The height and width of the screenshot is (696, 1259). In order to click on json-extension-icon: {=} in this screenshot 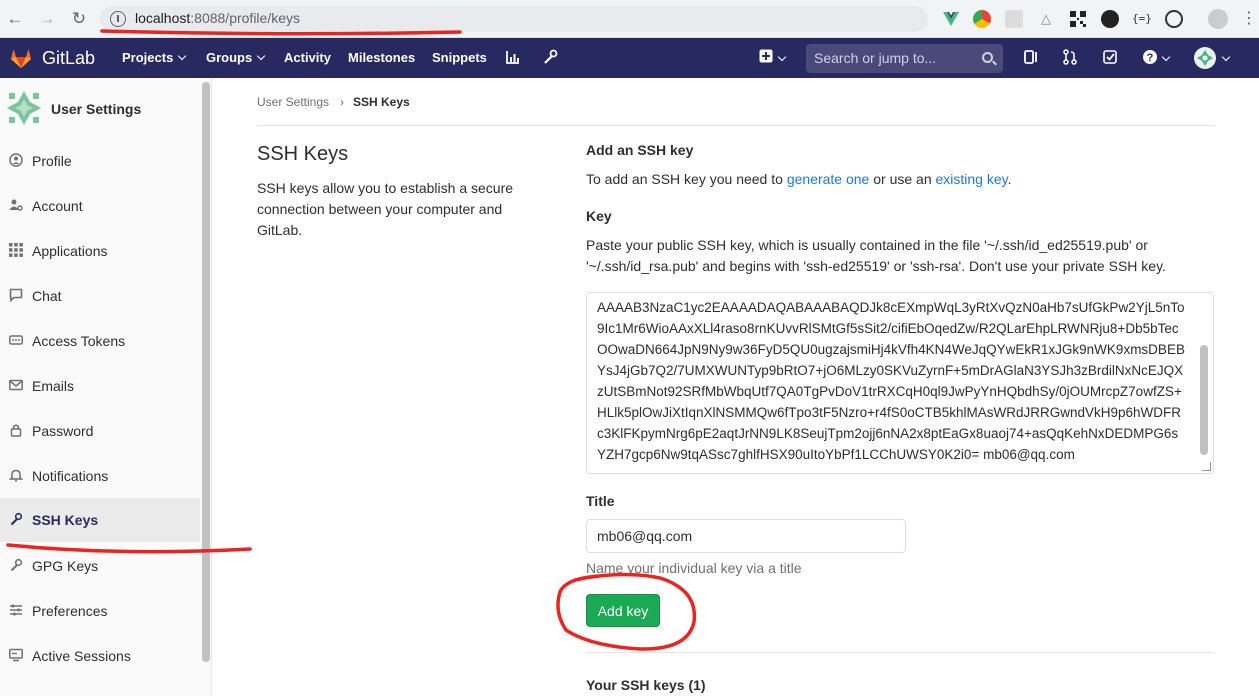, I will do `click(1142, 19)`.